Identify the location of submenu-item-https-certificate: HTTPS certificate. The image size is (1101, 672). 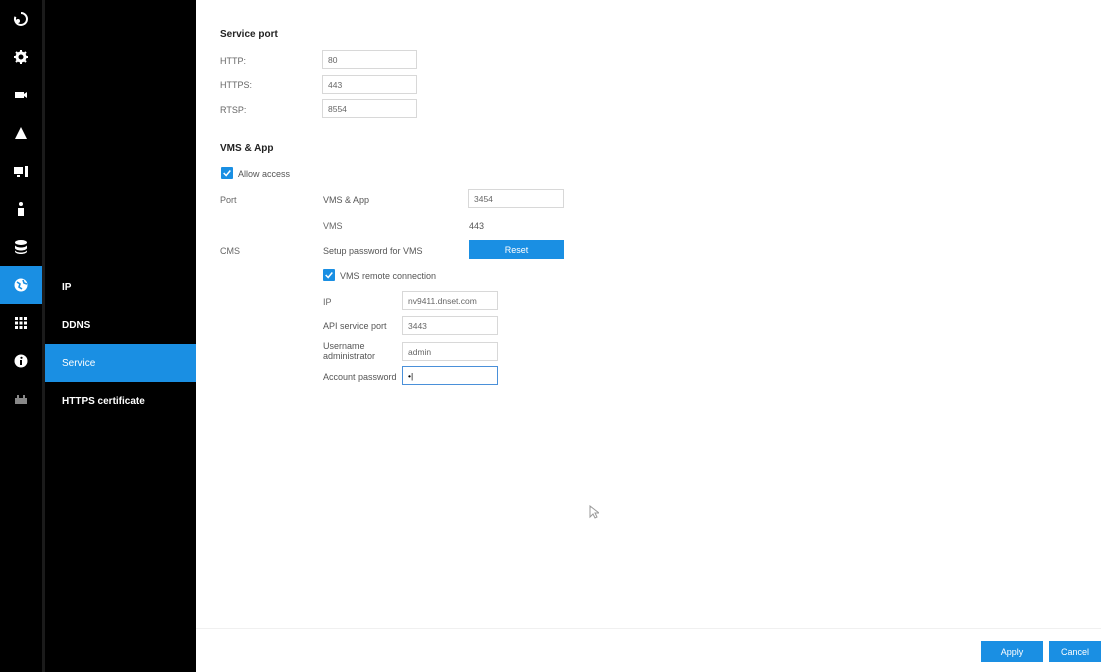
(120, 401).